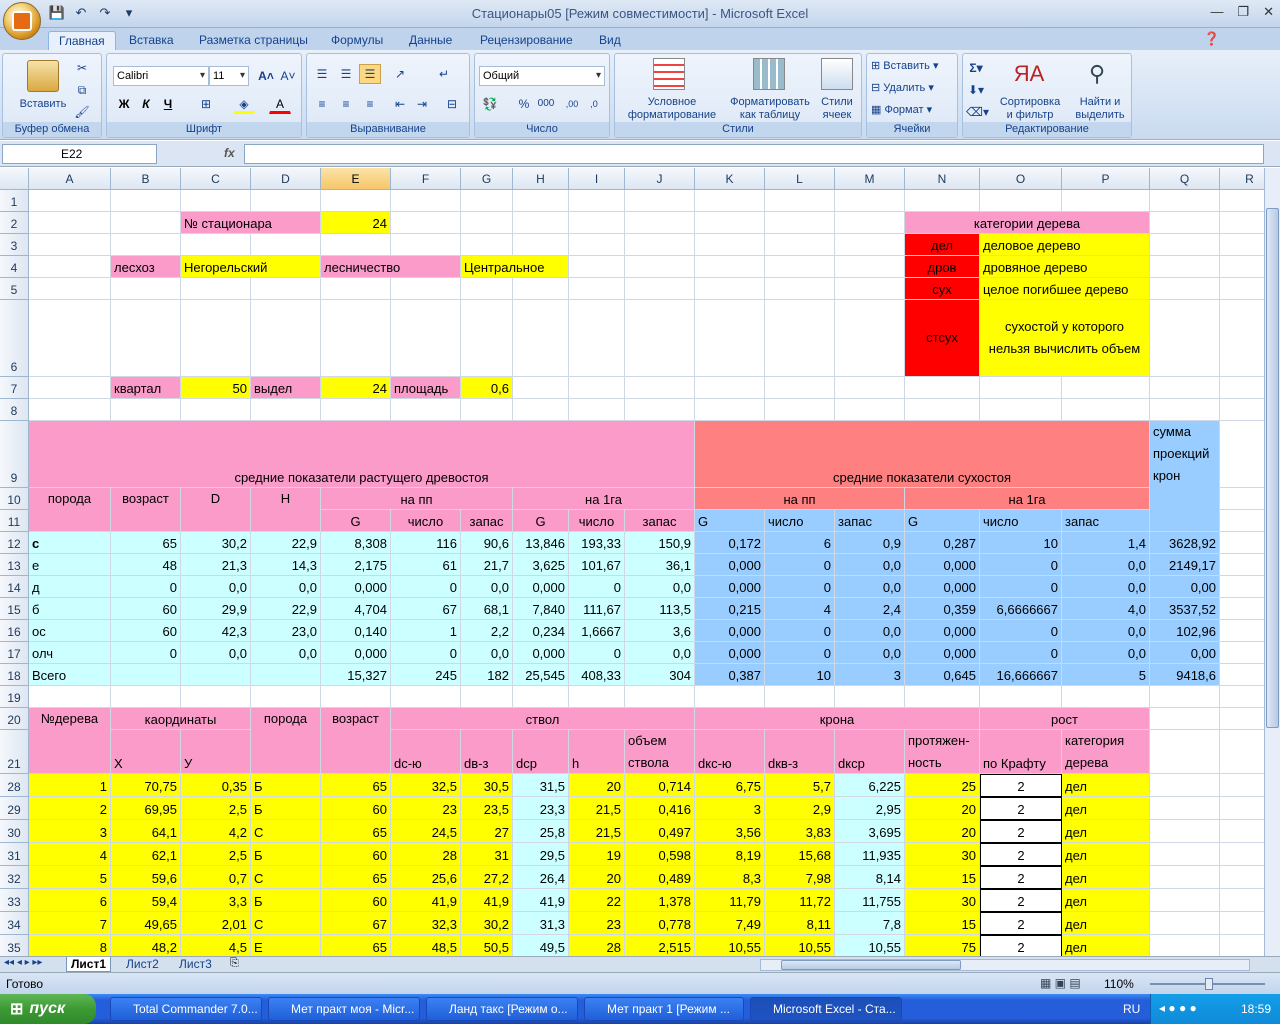 Image resolution: width=1280 pixels, height=1024 pixels. I want to click on tree-P32: дел, so click(1106, 877).